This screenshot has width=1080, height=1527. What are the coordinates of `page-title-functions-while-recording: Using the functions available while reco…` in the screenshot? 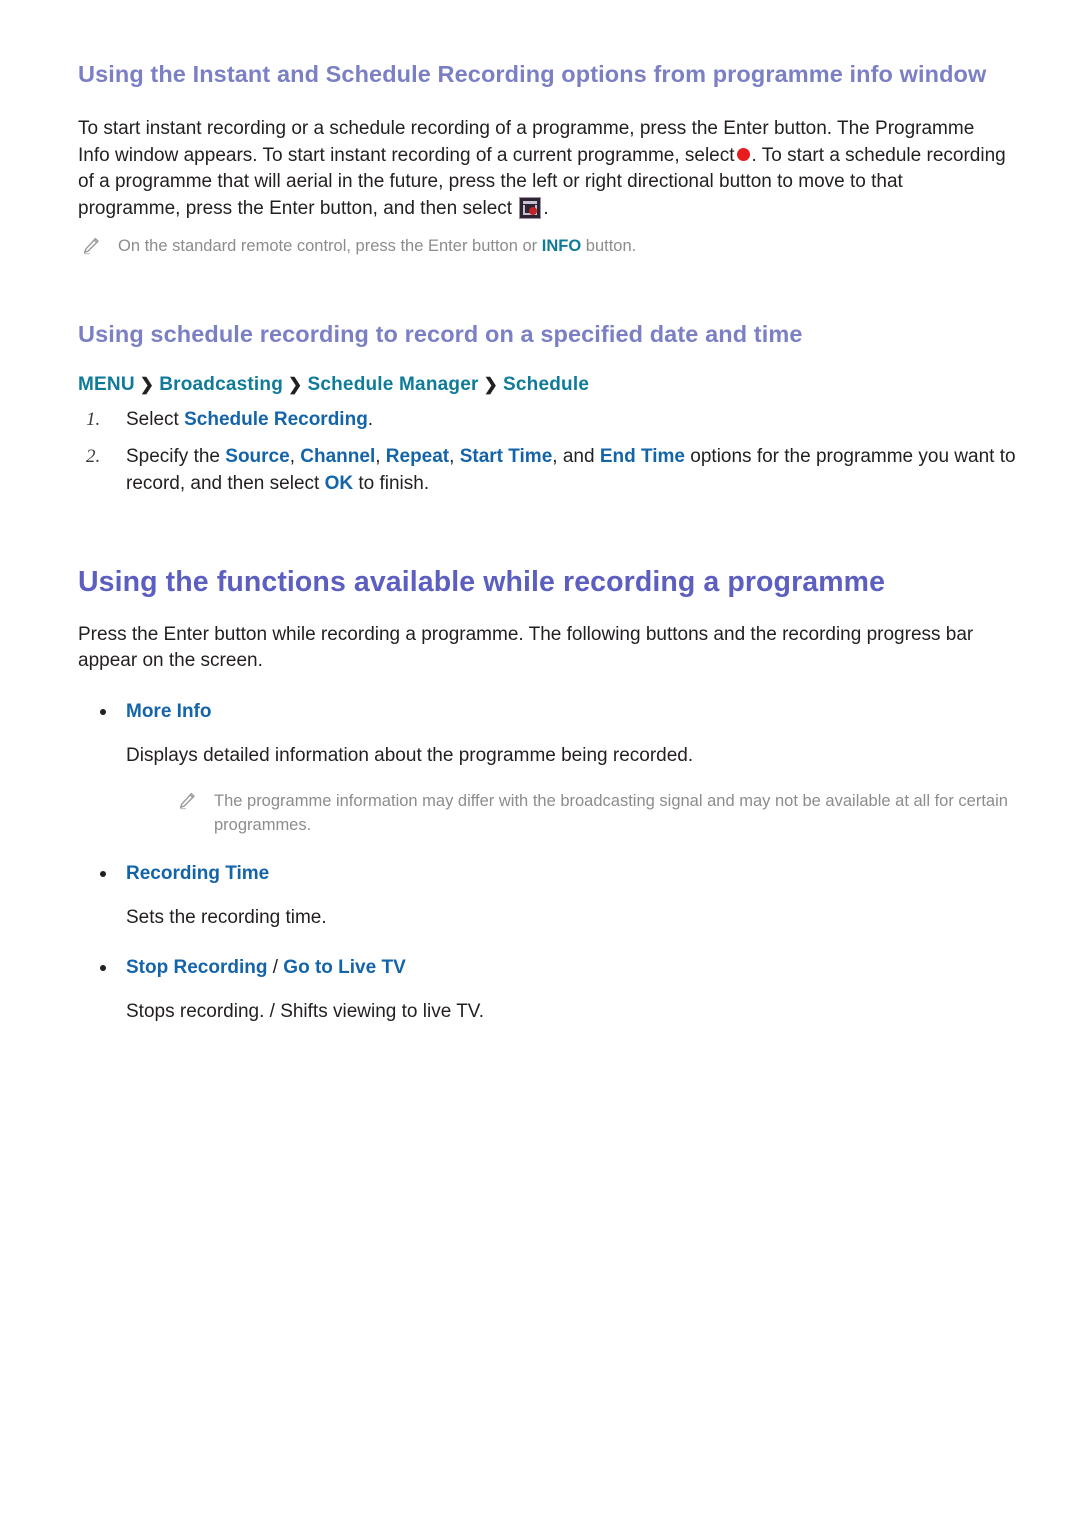 It's located at (482, 582).